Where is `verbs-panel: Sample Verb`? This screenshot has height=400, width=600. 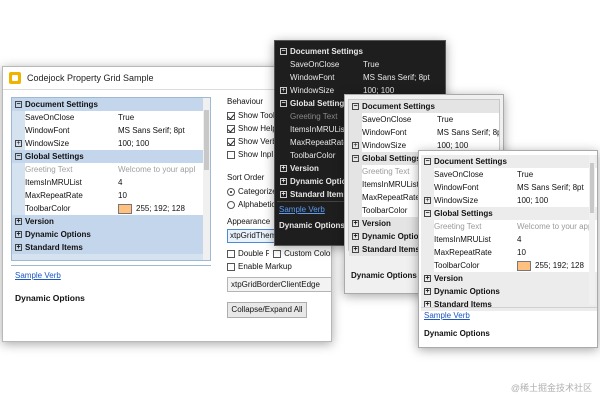
verbs-panel: Sample Verb is located at coordinates (111, 273).